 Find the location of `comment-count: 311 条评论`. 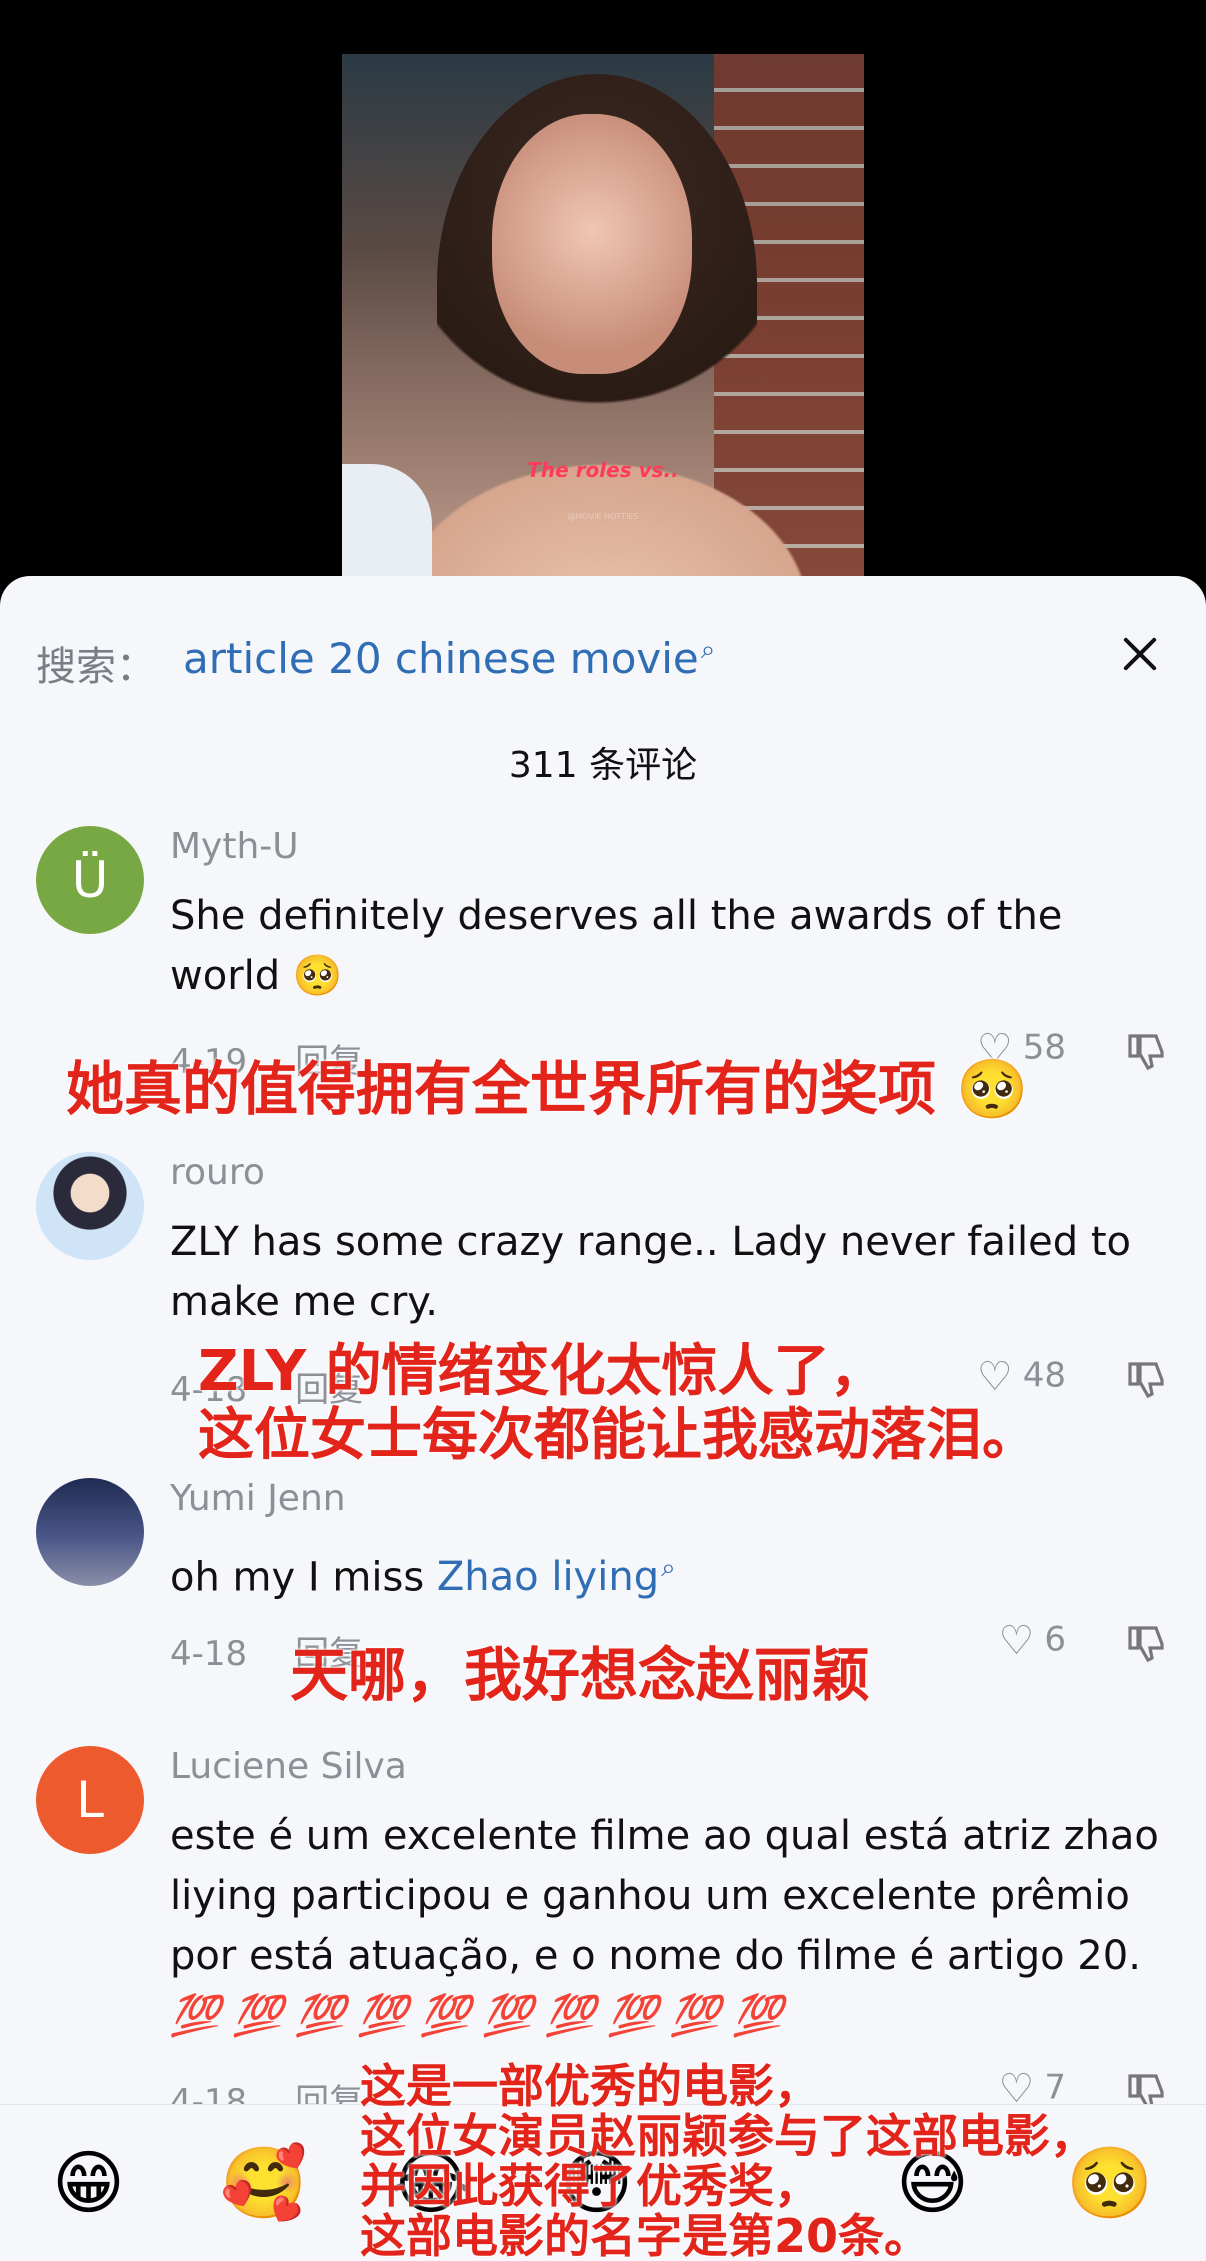

comment-count: 311 条评论 is located at coordinates (603, 765).